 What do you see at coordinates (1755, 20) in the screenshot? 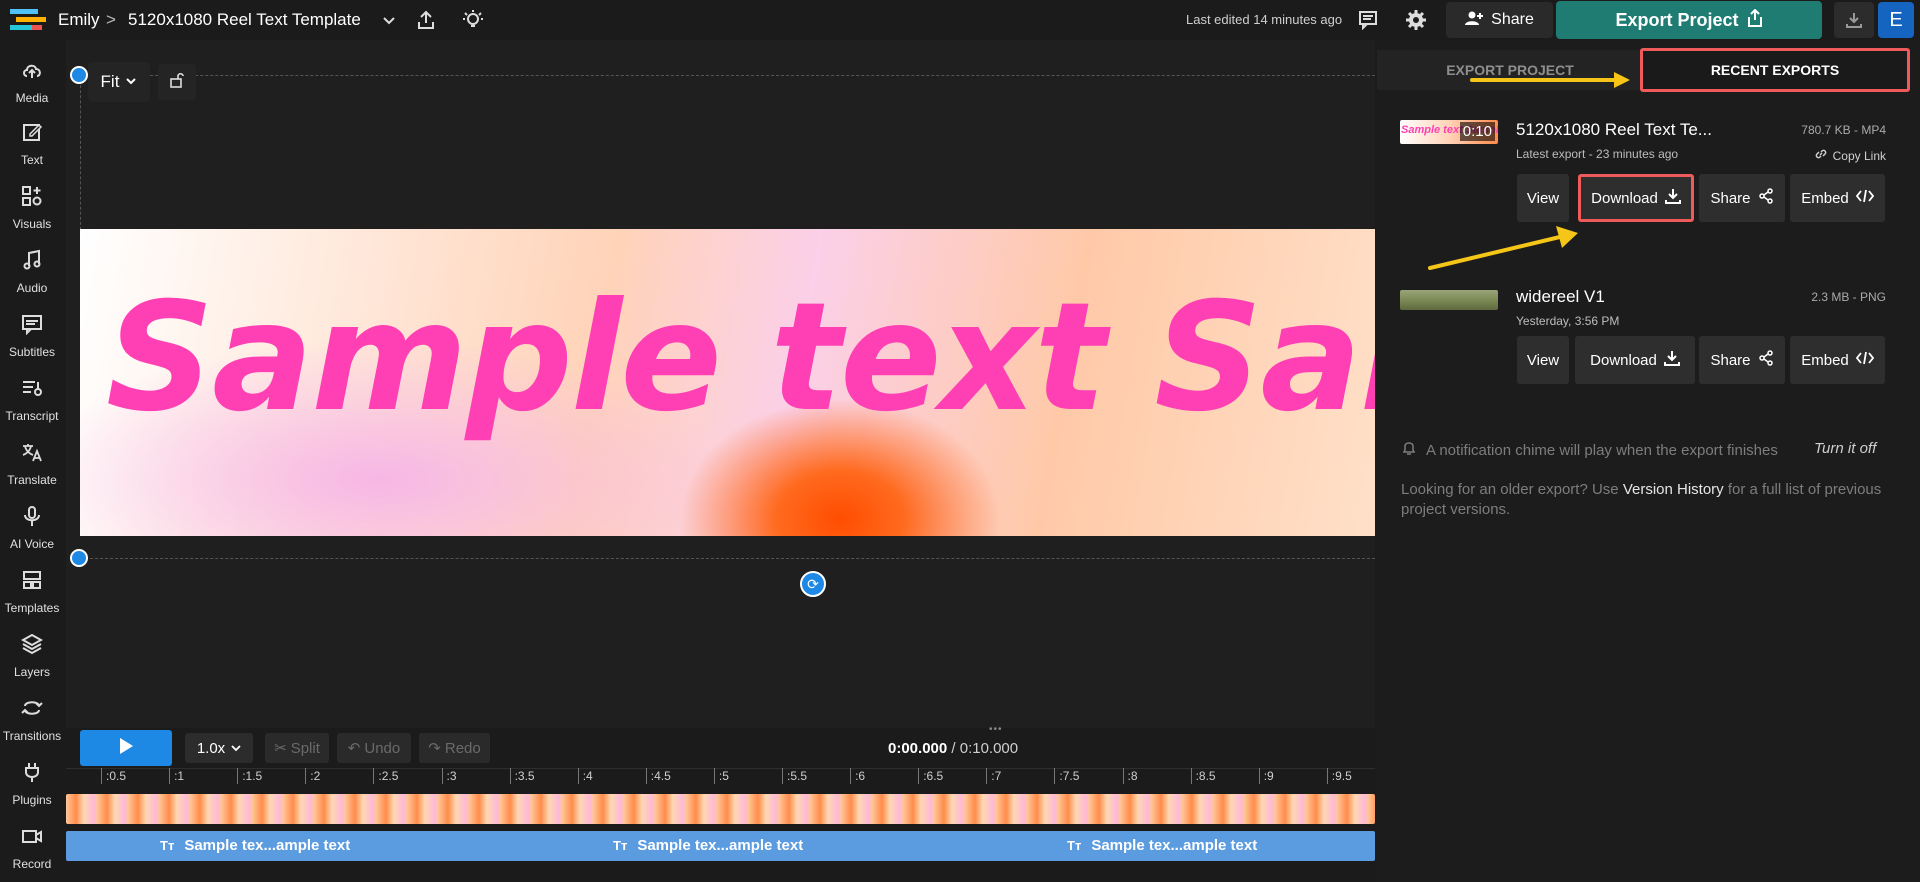
I see `share-out-icon` at bounding box center [1755, 20].